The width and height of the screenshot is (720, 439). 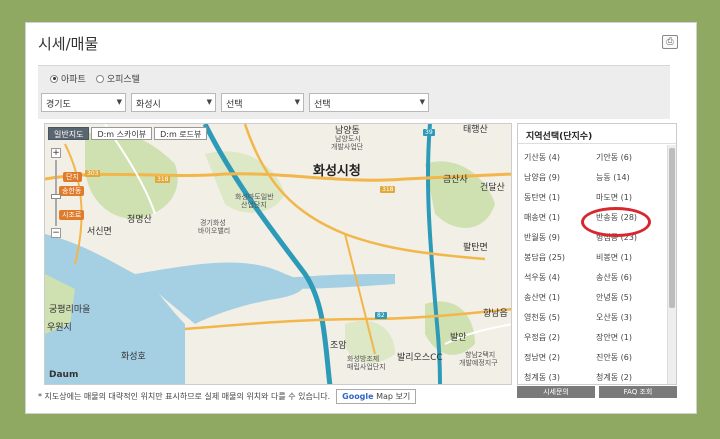 I want to click on region-item: 청계동 (2), so click(x=629, y=377).